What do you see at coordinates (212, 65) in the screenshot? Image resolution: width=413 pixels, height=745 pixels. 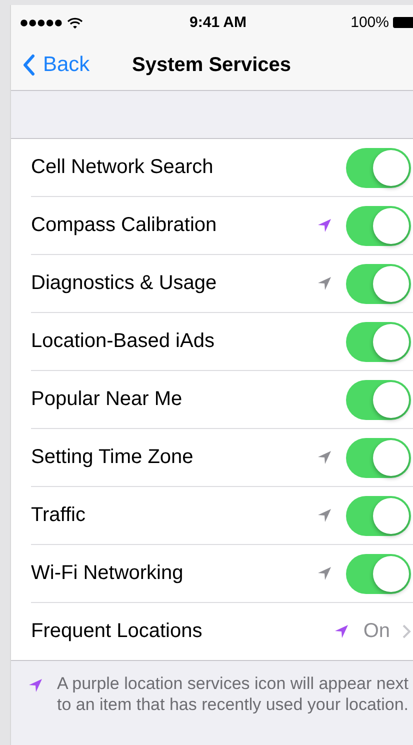 I see `page-title: System Services` at bounding box center [212, 65].